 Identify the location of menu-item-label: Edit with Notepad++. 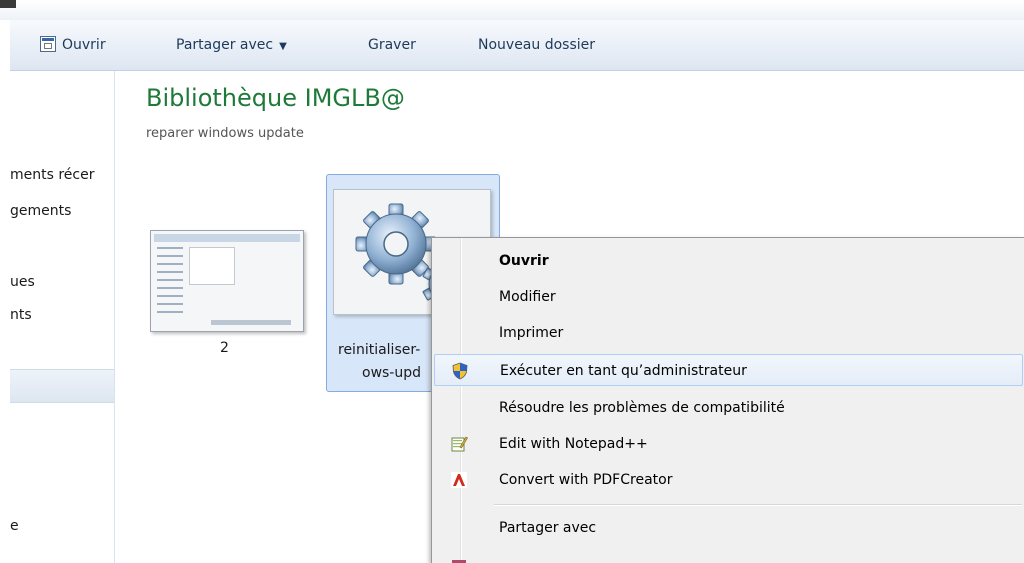
(573, 444).